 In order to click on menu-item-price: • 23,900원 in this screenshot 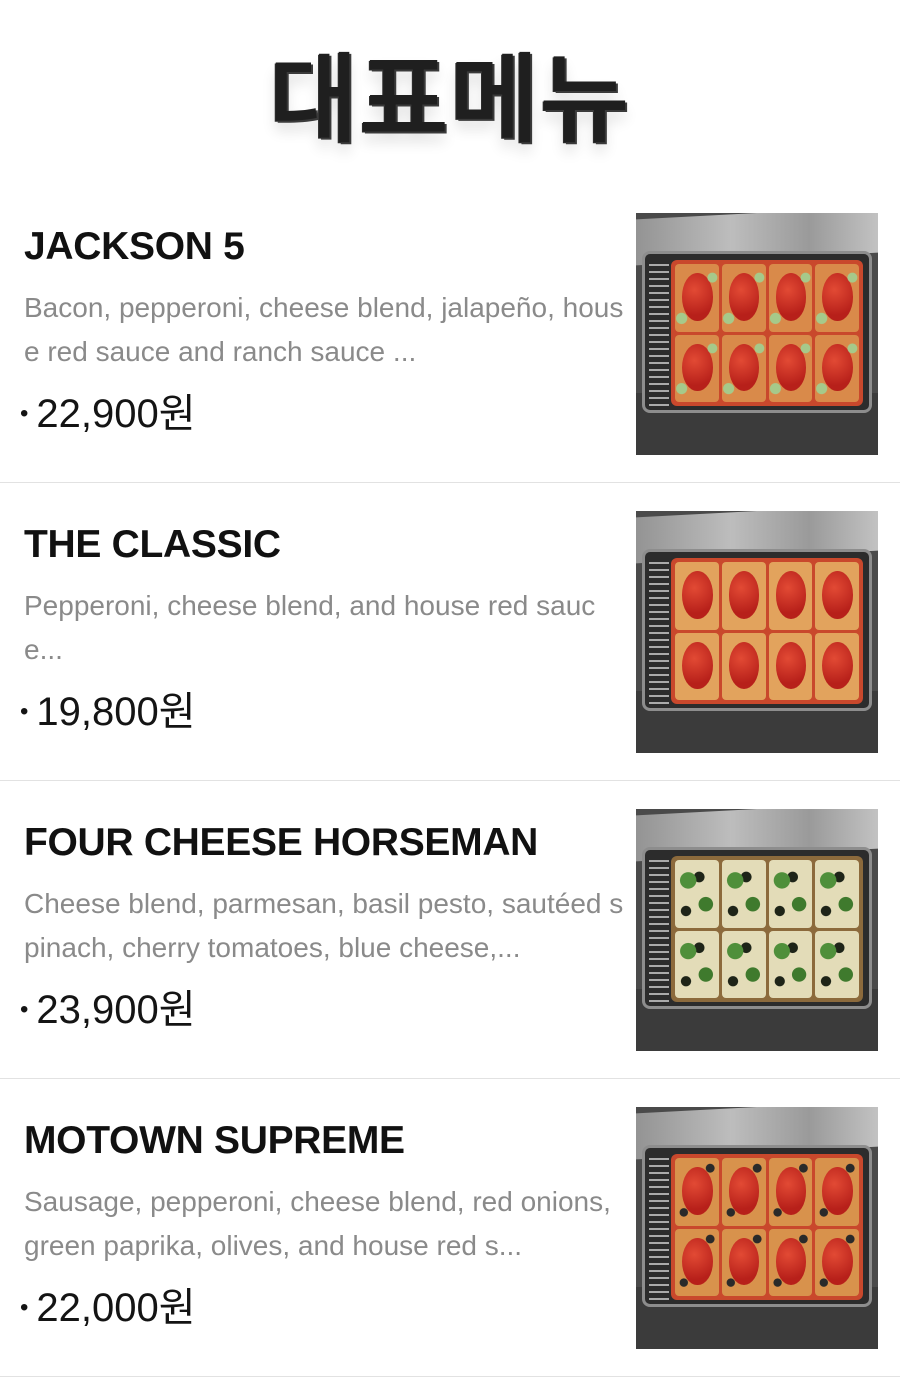, I will do `click(108, 1006)`.